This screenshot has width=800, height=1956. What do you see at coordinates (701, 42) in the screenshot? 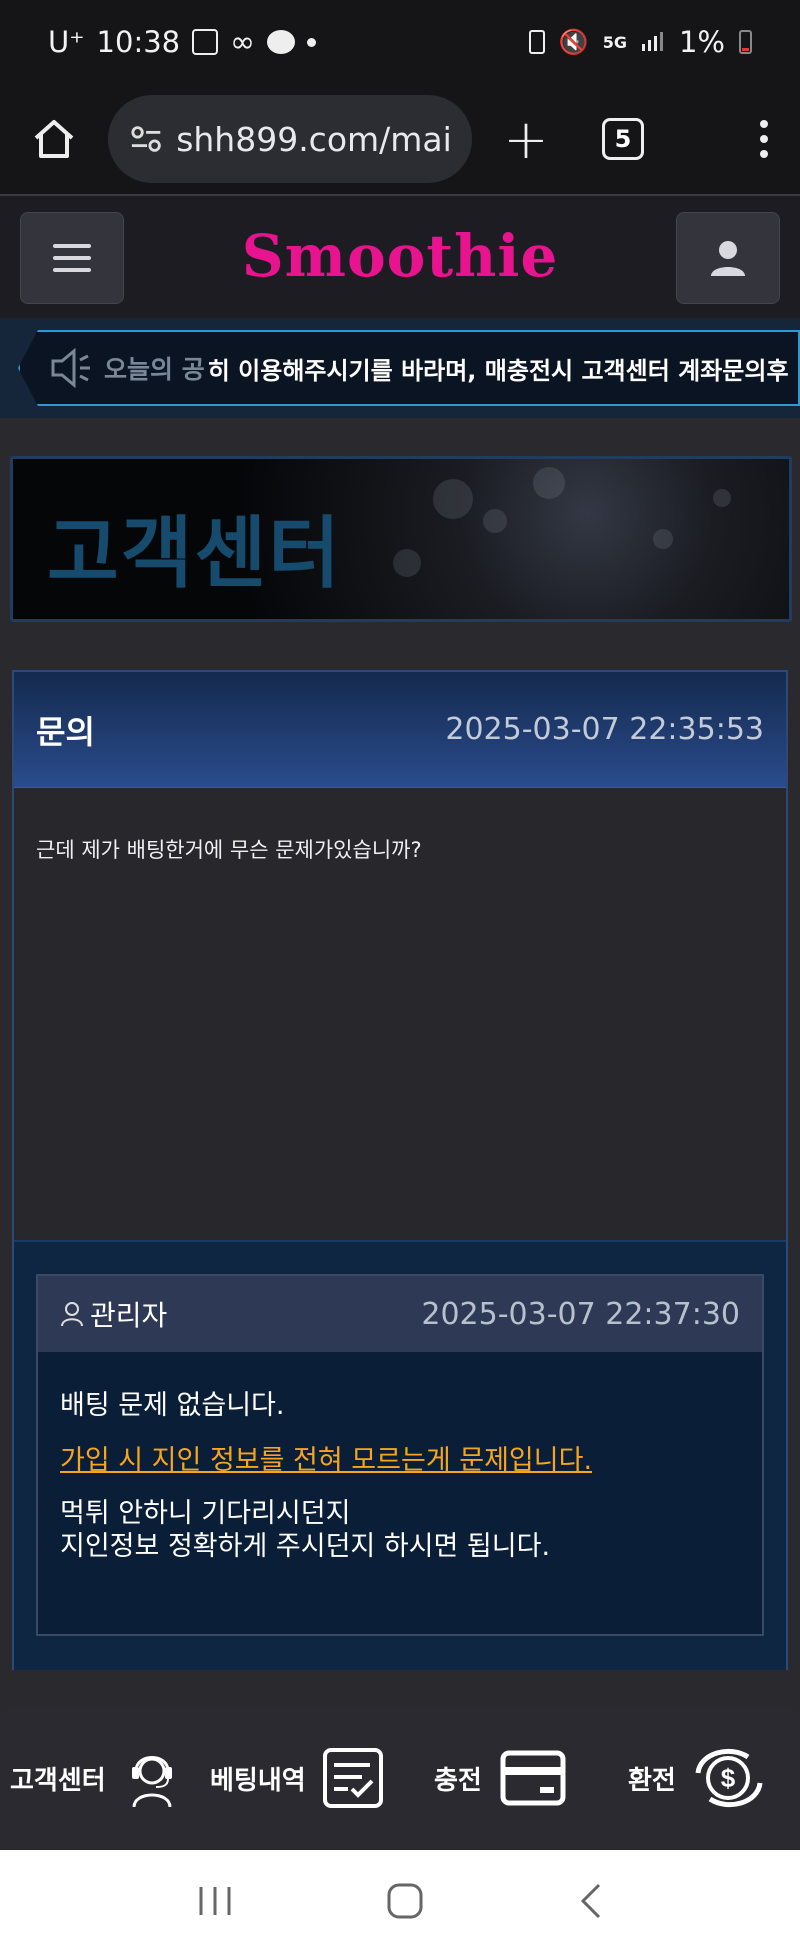
I see `battery-level: 1%` at bounding box center [701, 42].